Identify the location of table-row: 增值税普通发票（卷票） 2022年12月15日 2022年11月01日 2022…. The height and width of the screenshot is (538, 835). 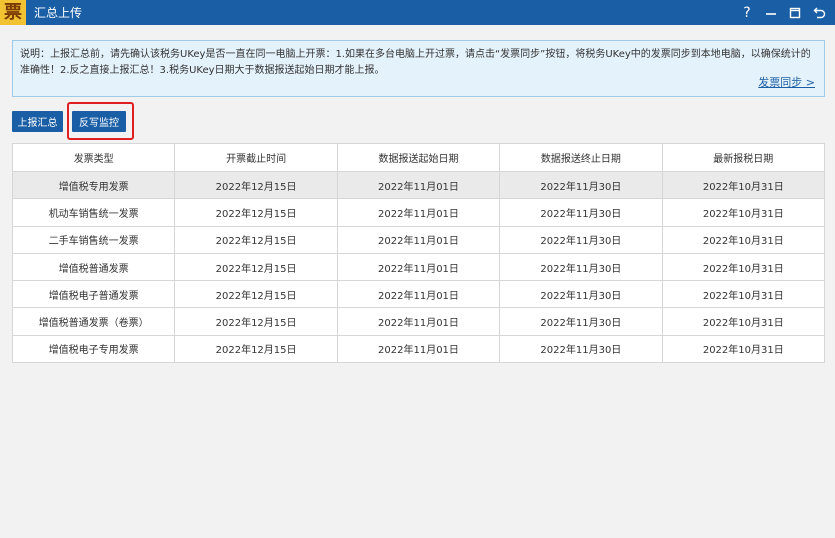
(418, 321).